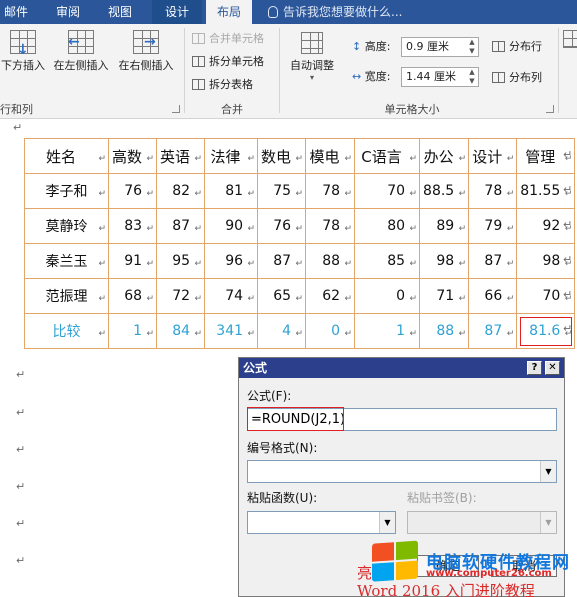 The width and height of the screenshot is (577, 597). Describe the element at coordinates (568, 259) in the screenshot. I see `row-end-mark-icon: ↵` at that location.